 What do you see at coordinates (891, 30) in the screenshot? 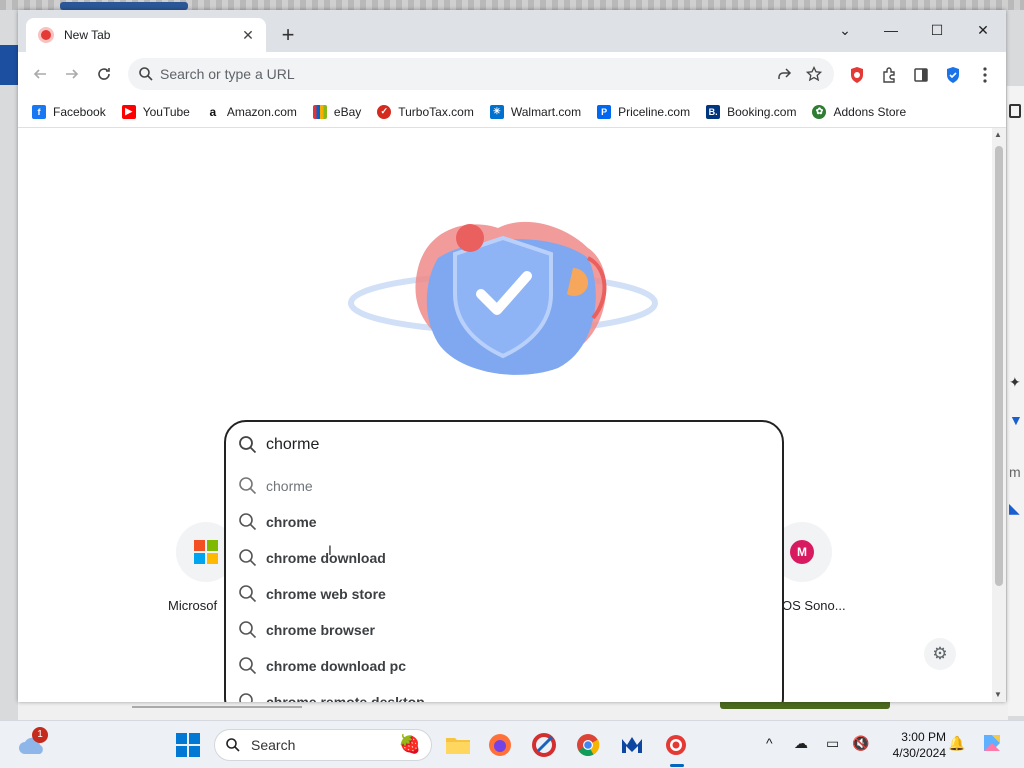
I see `minimize-button: —` at bounding box center [891, 30].